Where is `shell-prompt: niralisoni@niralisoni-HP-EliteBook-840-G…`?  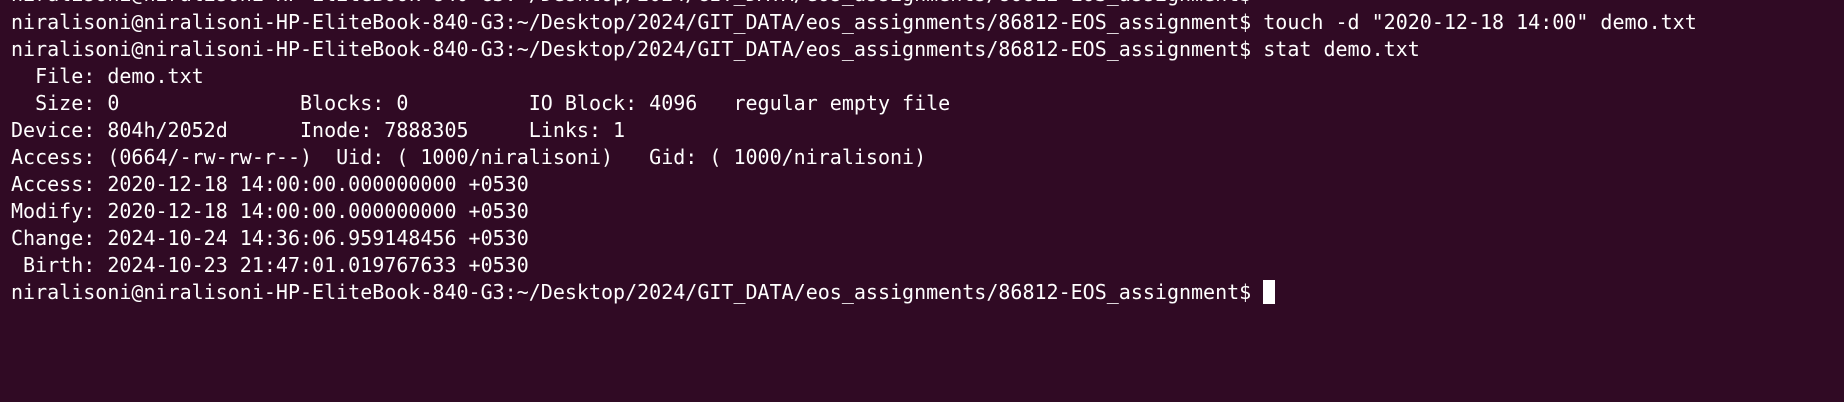
shell-prompt: niralisoni@niralisoni-HP-EliteBook-840-G… is located at coordinates (637, 292).